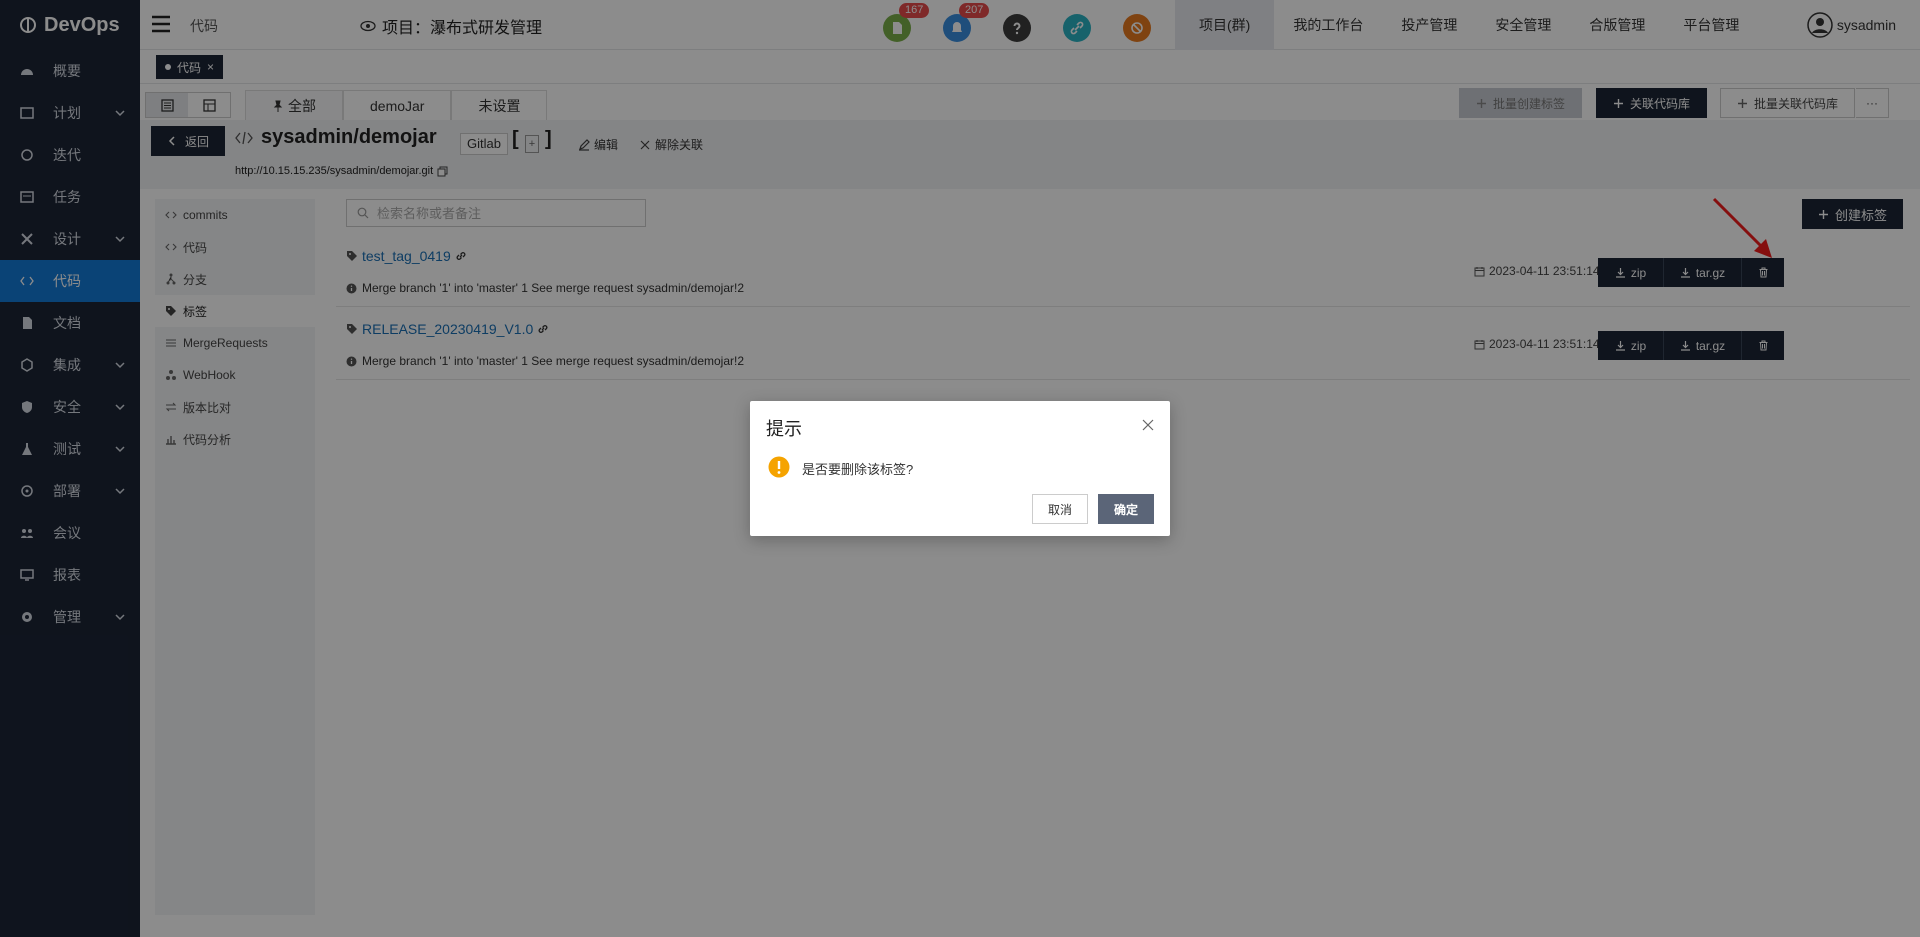 The image size is (1920, 937). I want to click on cancel-button: 取消, so click(1060, 509).